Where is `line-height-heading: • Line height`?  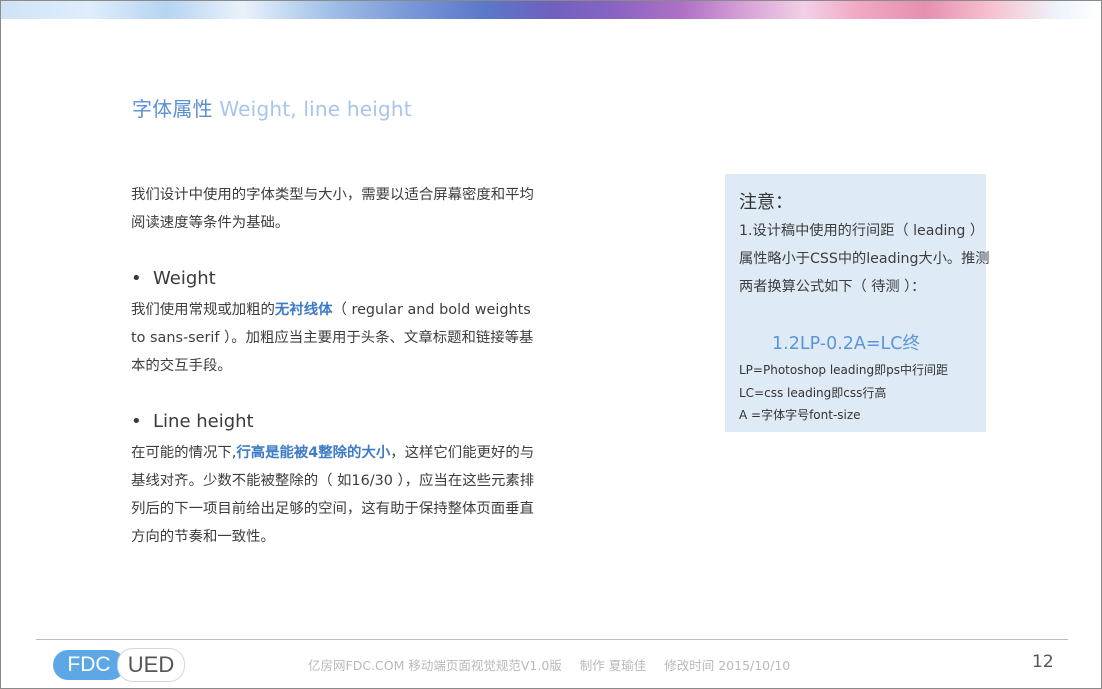 line-height-heading: • Line height is located at coordinates (192, 421).